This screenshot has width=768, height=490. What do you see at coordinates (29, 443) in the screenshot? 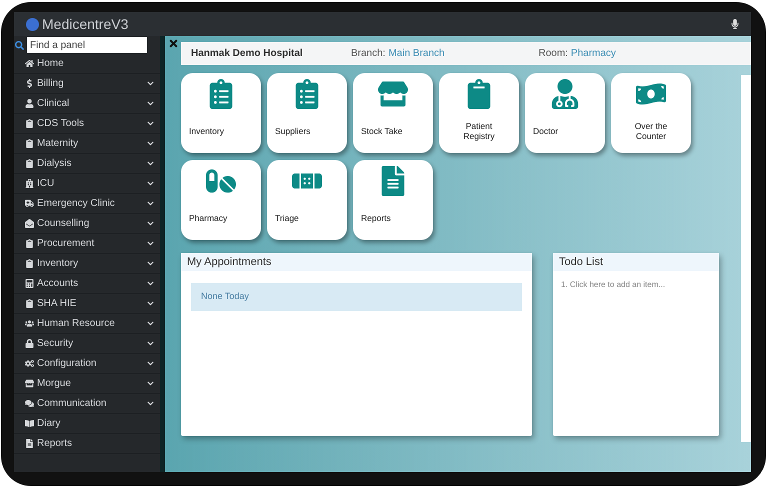
I see `document-icon` at bounding box center [29, 443].